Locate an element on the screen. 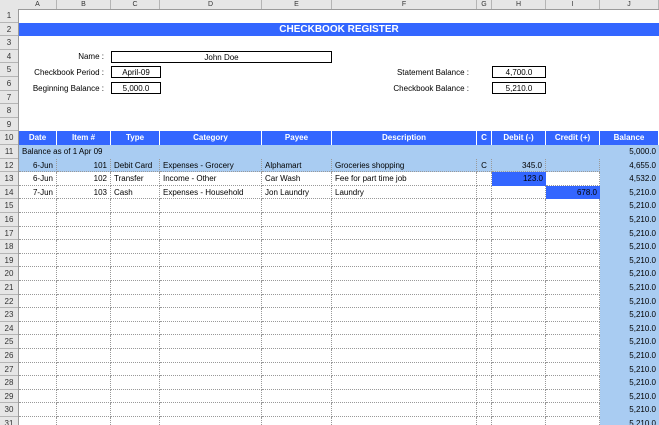 The image size is (659, 425). cell-e18 is located at coordinates (297, 247).